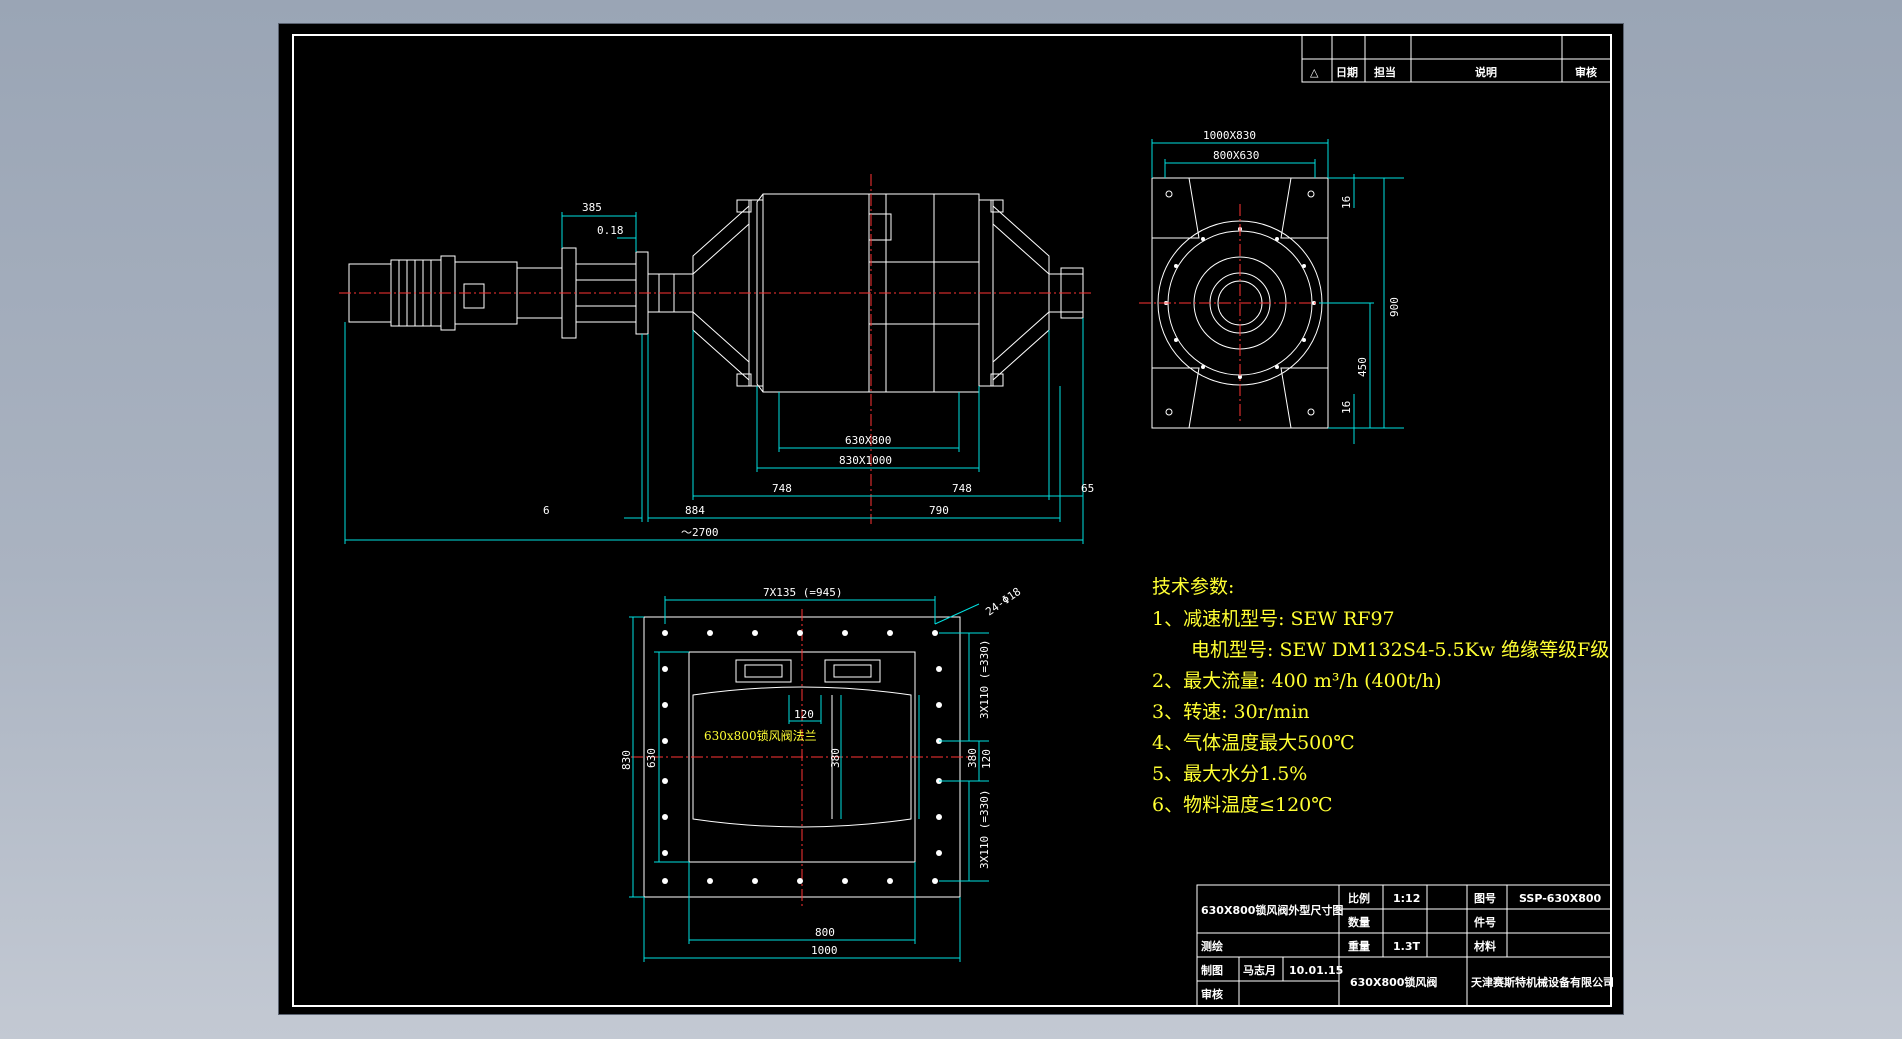  I want to click on dim-630x800-side: 630X800, so click(868, 440).